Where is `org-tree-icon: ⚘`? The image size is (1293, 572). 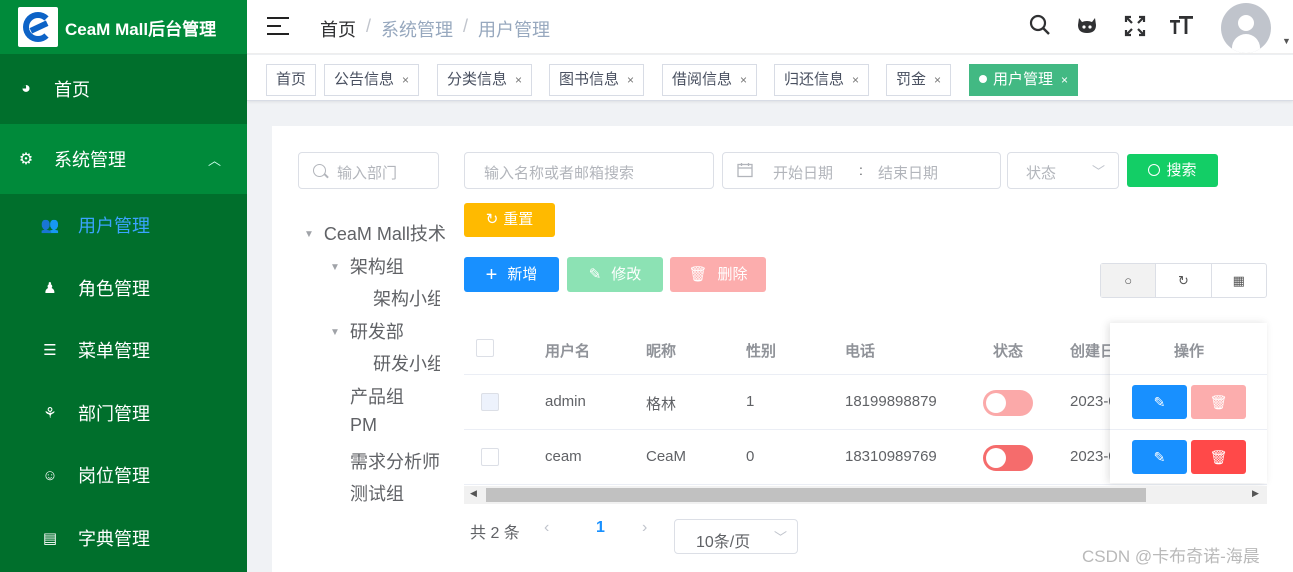 org-tree-icon: ⚘ is located at coordinates (50, 413).